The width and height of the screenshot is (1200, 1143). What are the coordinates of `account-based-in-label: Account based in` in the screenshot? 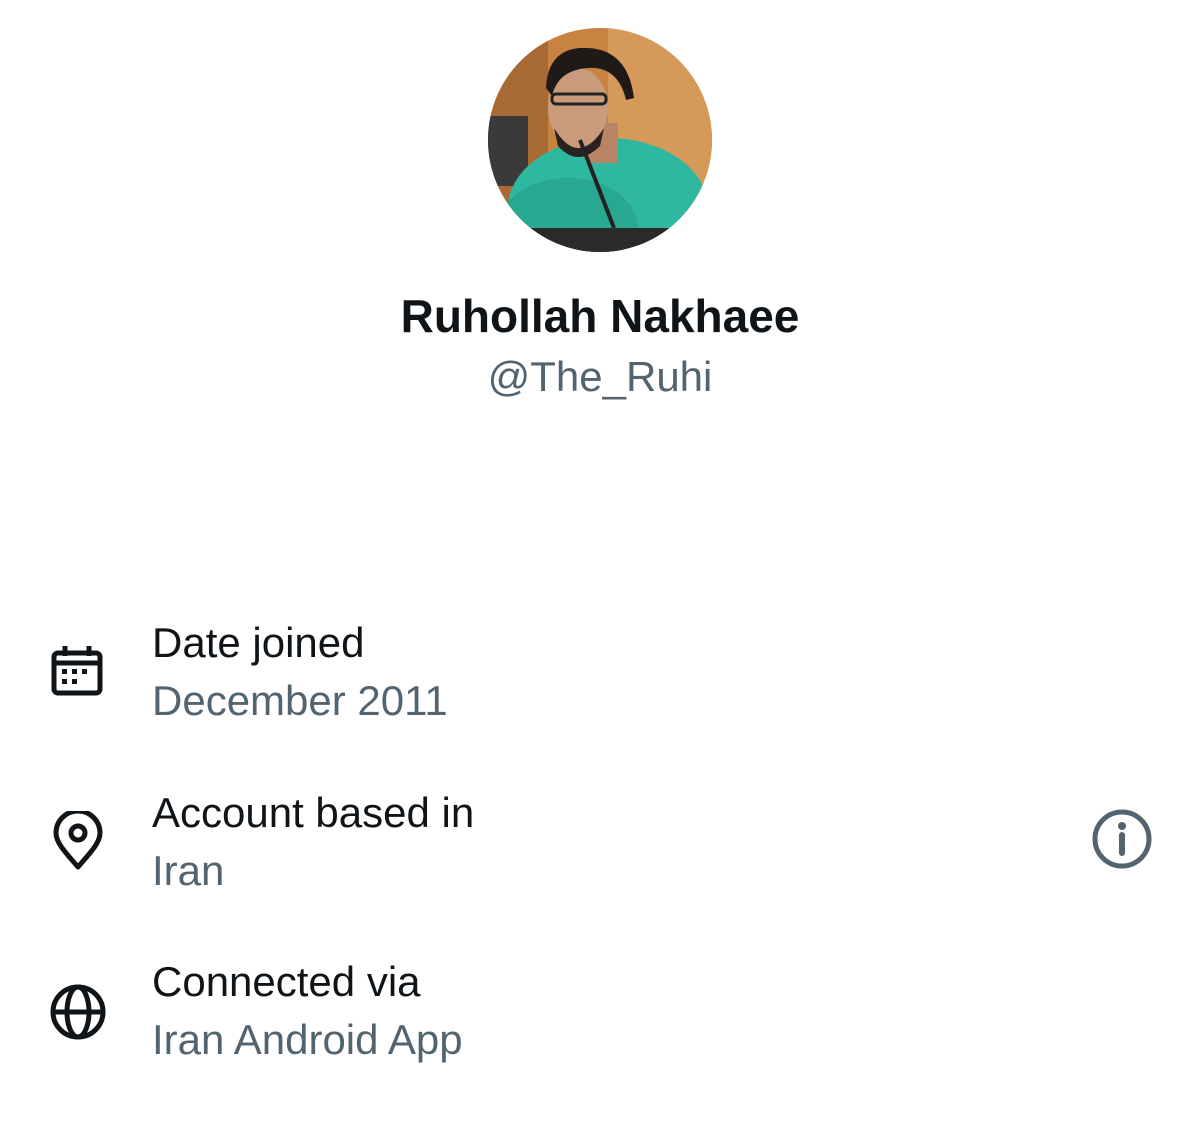 It's located at (313, 812).